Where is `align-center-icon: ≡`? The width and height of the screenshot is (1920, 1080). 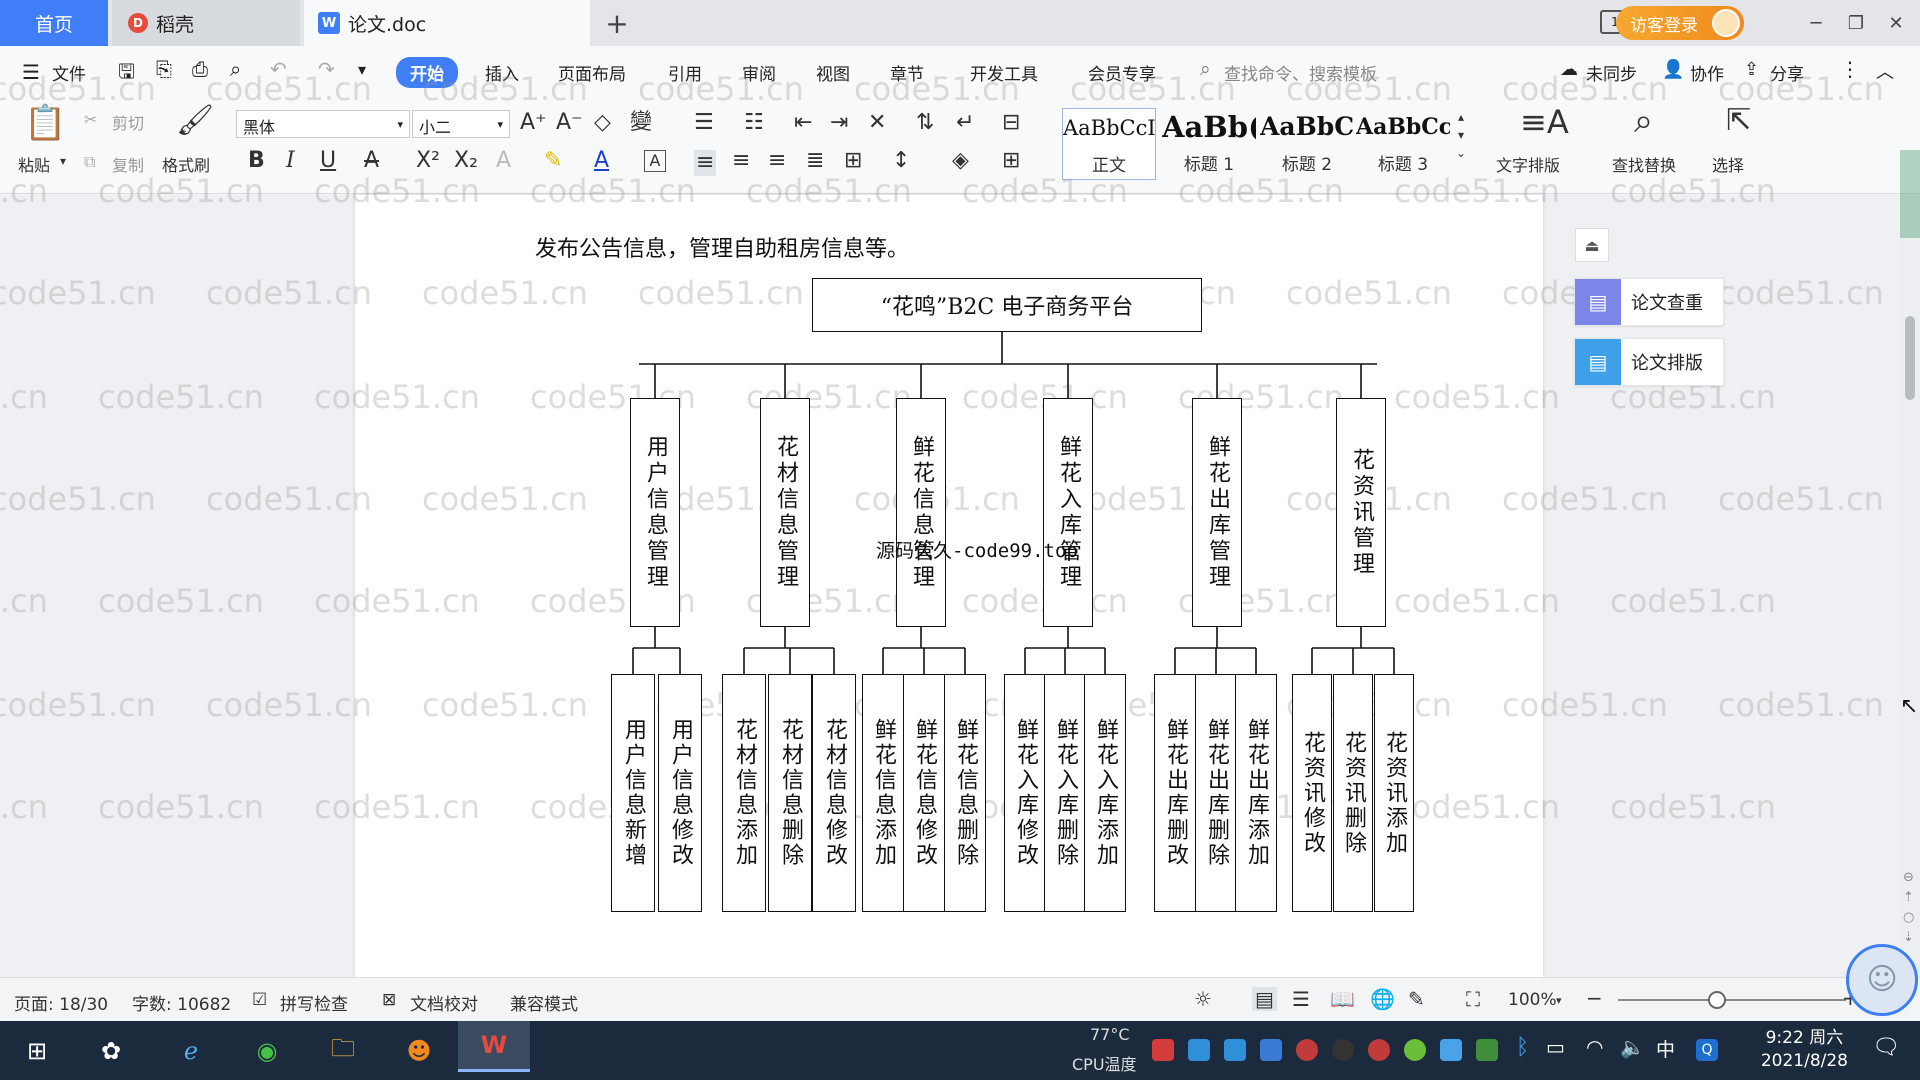
align-center-icon: ≡ is located at coordinates (741, 161).